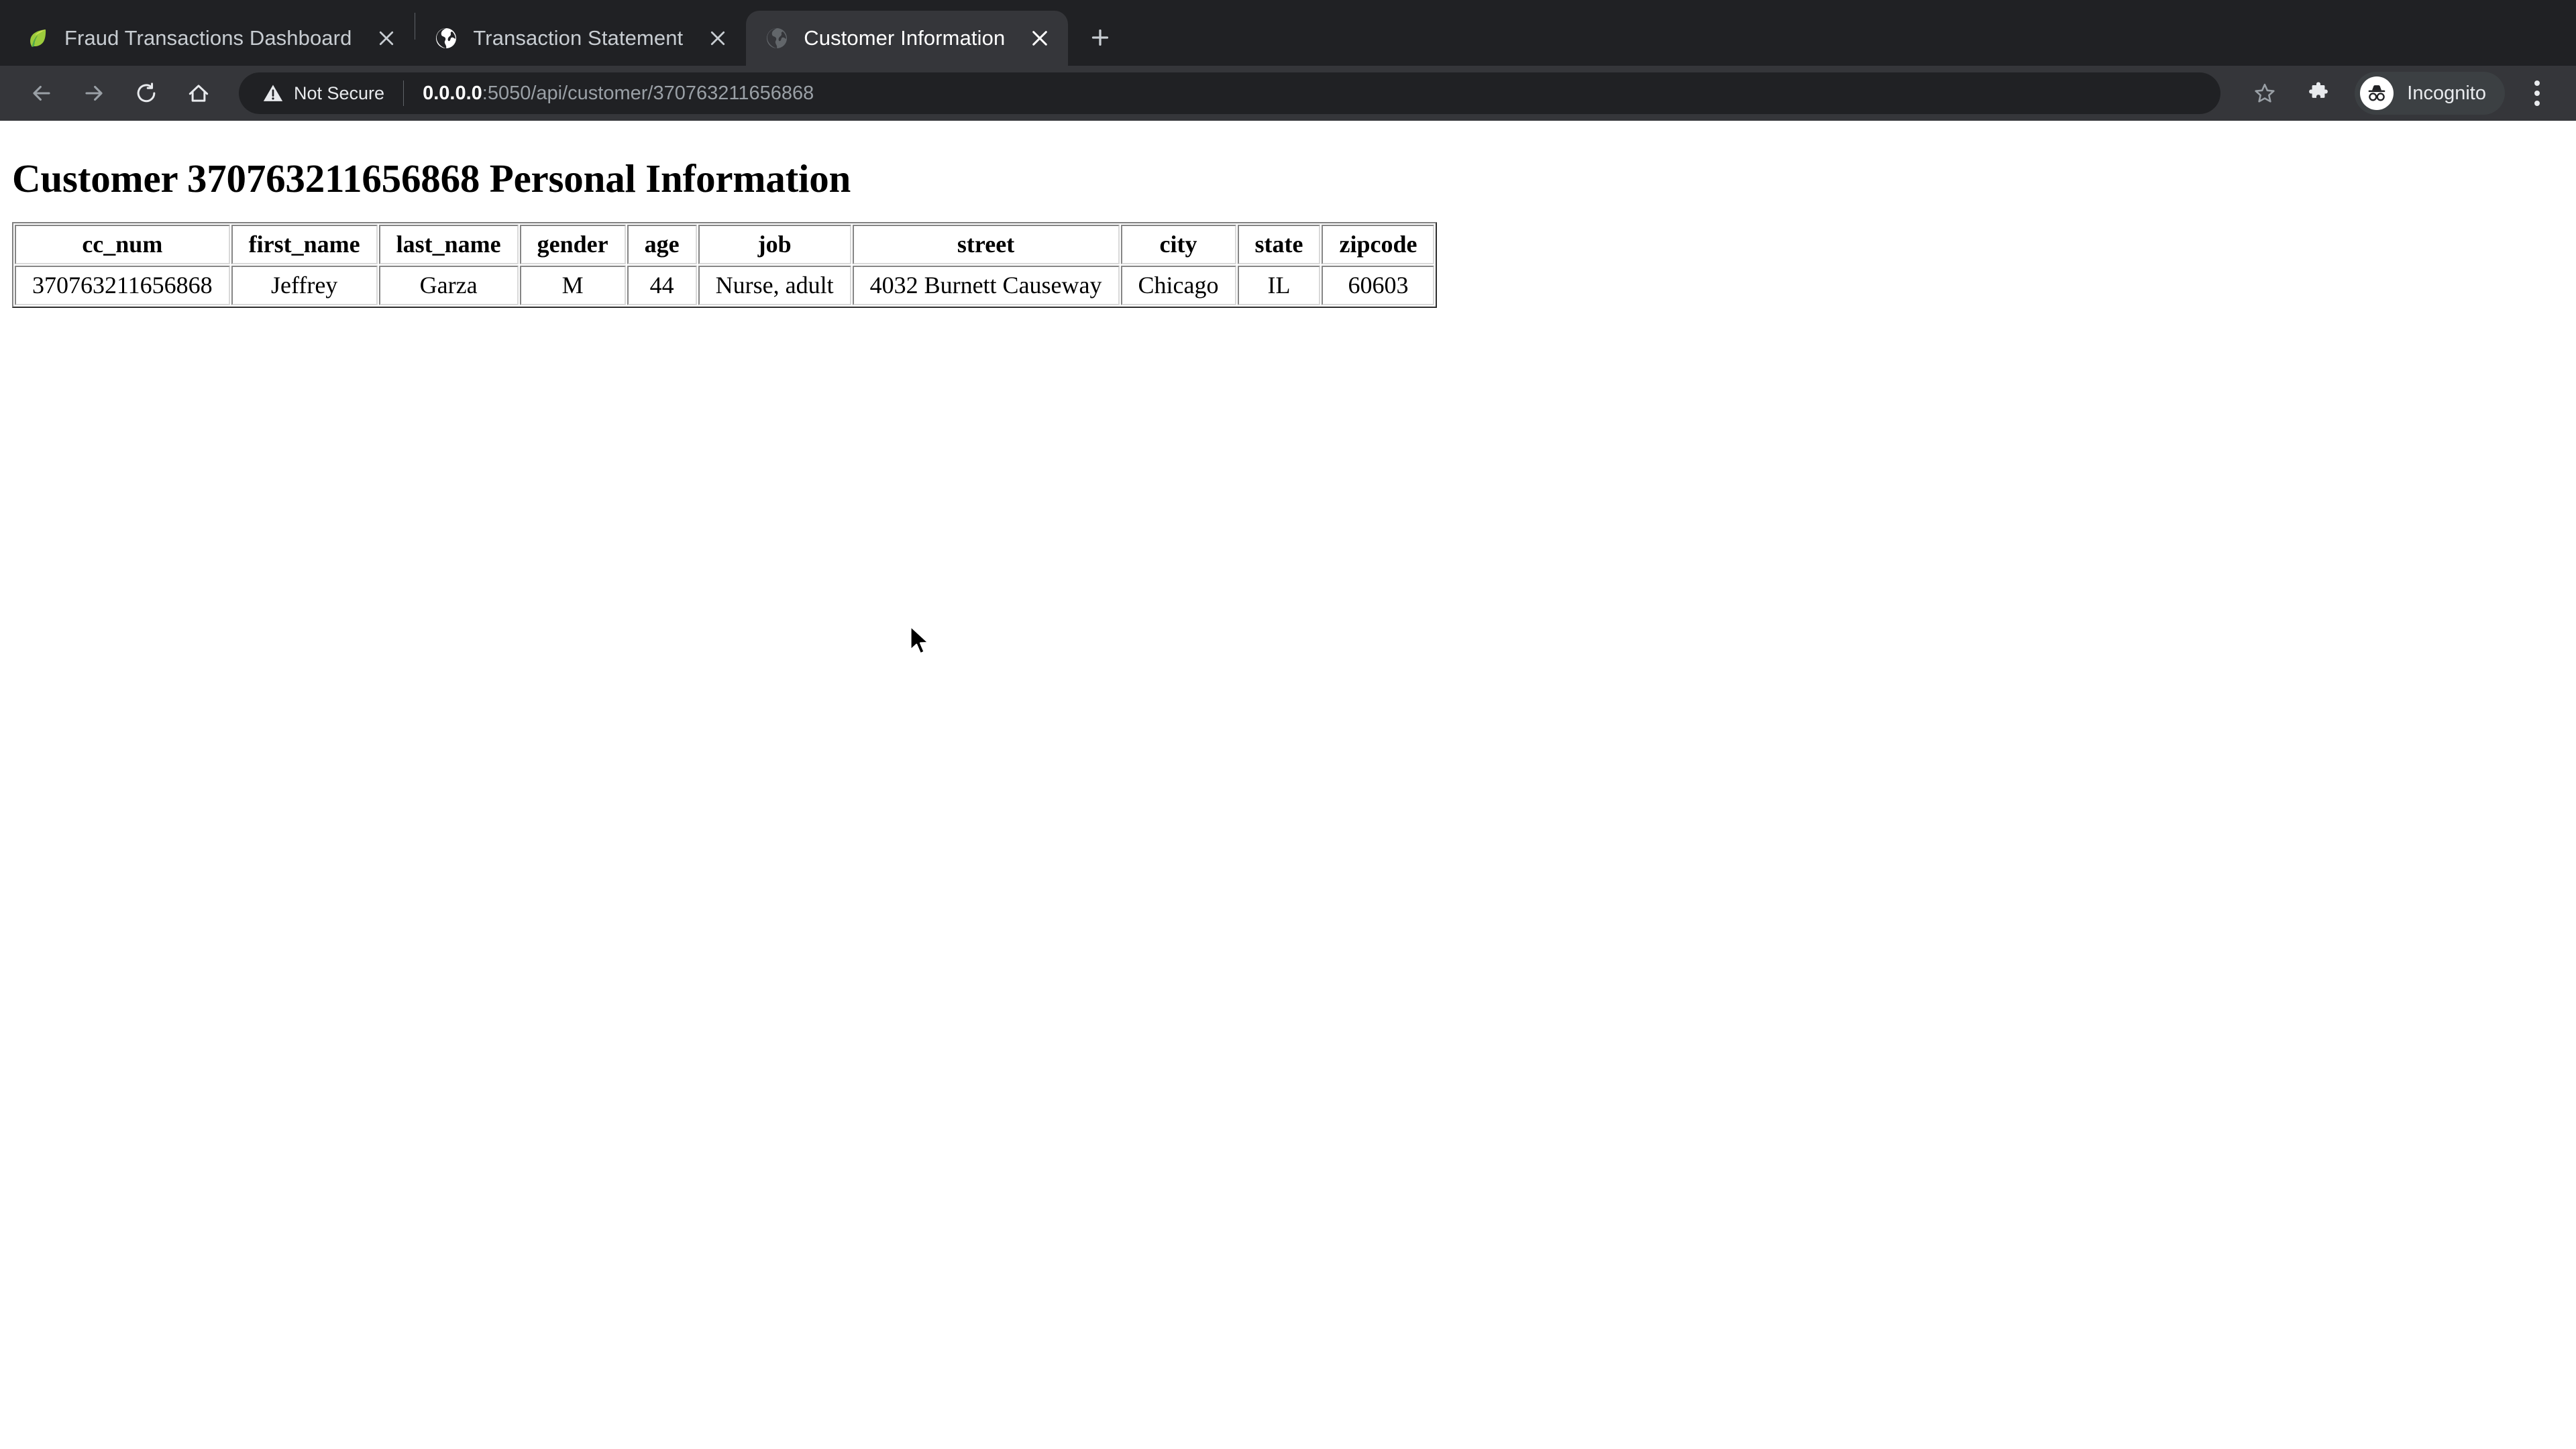 This screenshot has width=2576, height=1449. What do you see at coordinates (208, 38) in the screenshot?
I see `tab-title: Fraud Transactions Dashboard` at bounding box center [208, 38].